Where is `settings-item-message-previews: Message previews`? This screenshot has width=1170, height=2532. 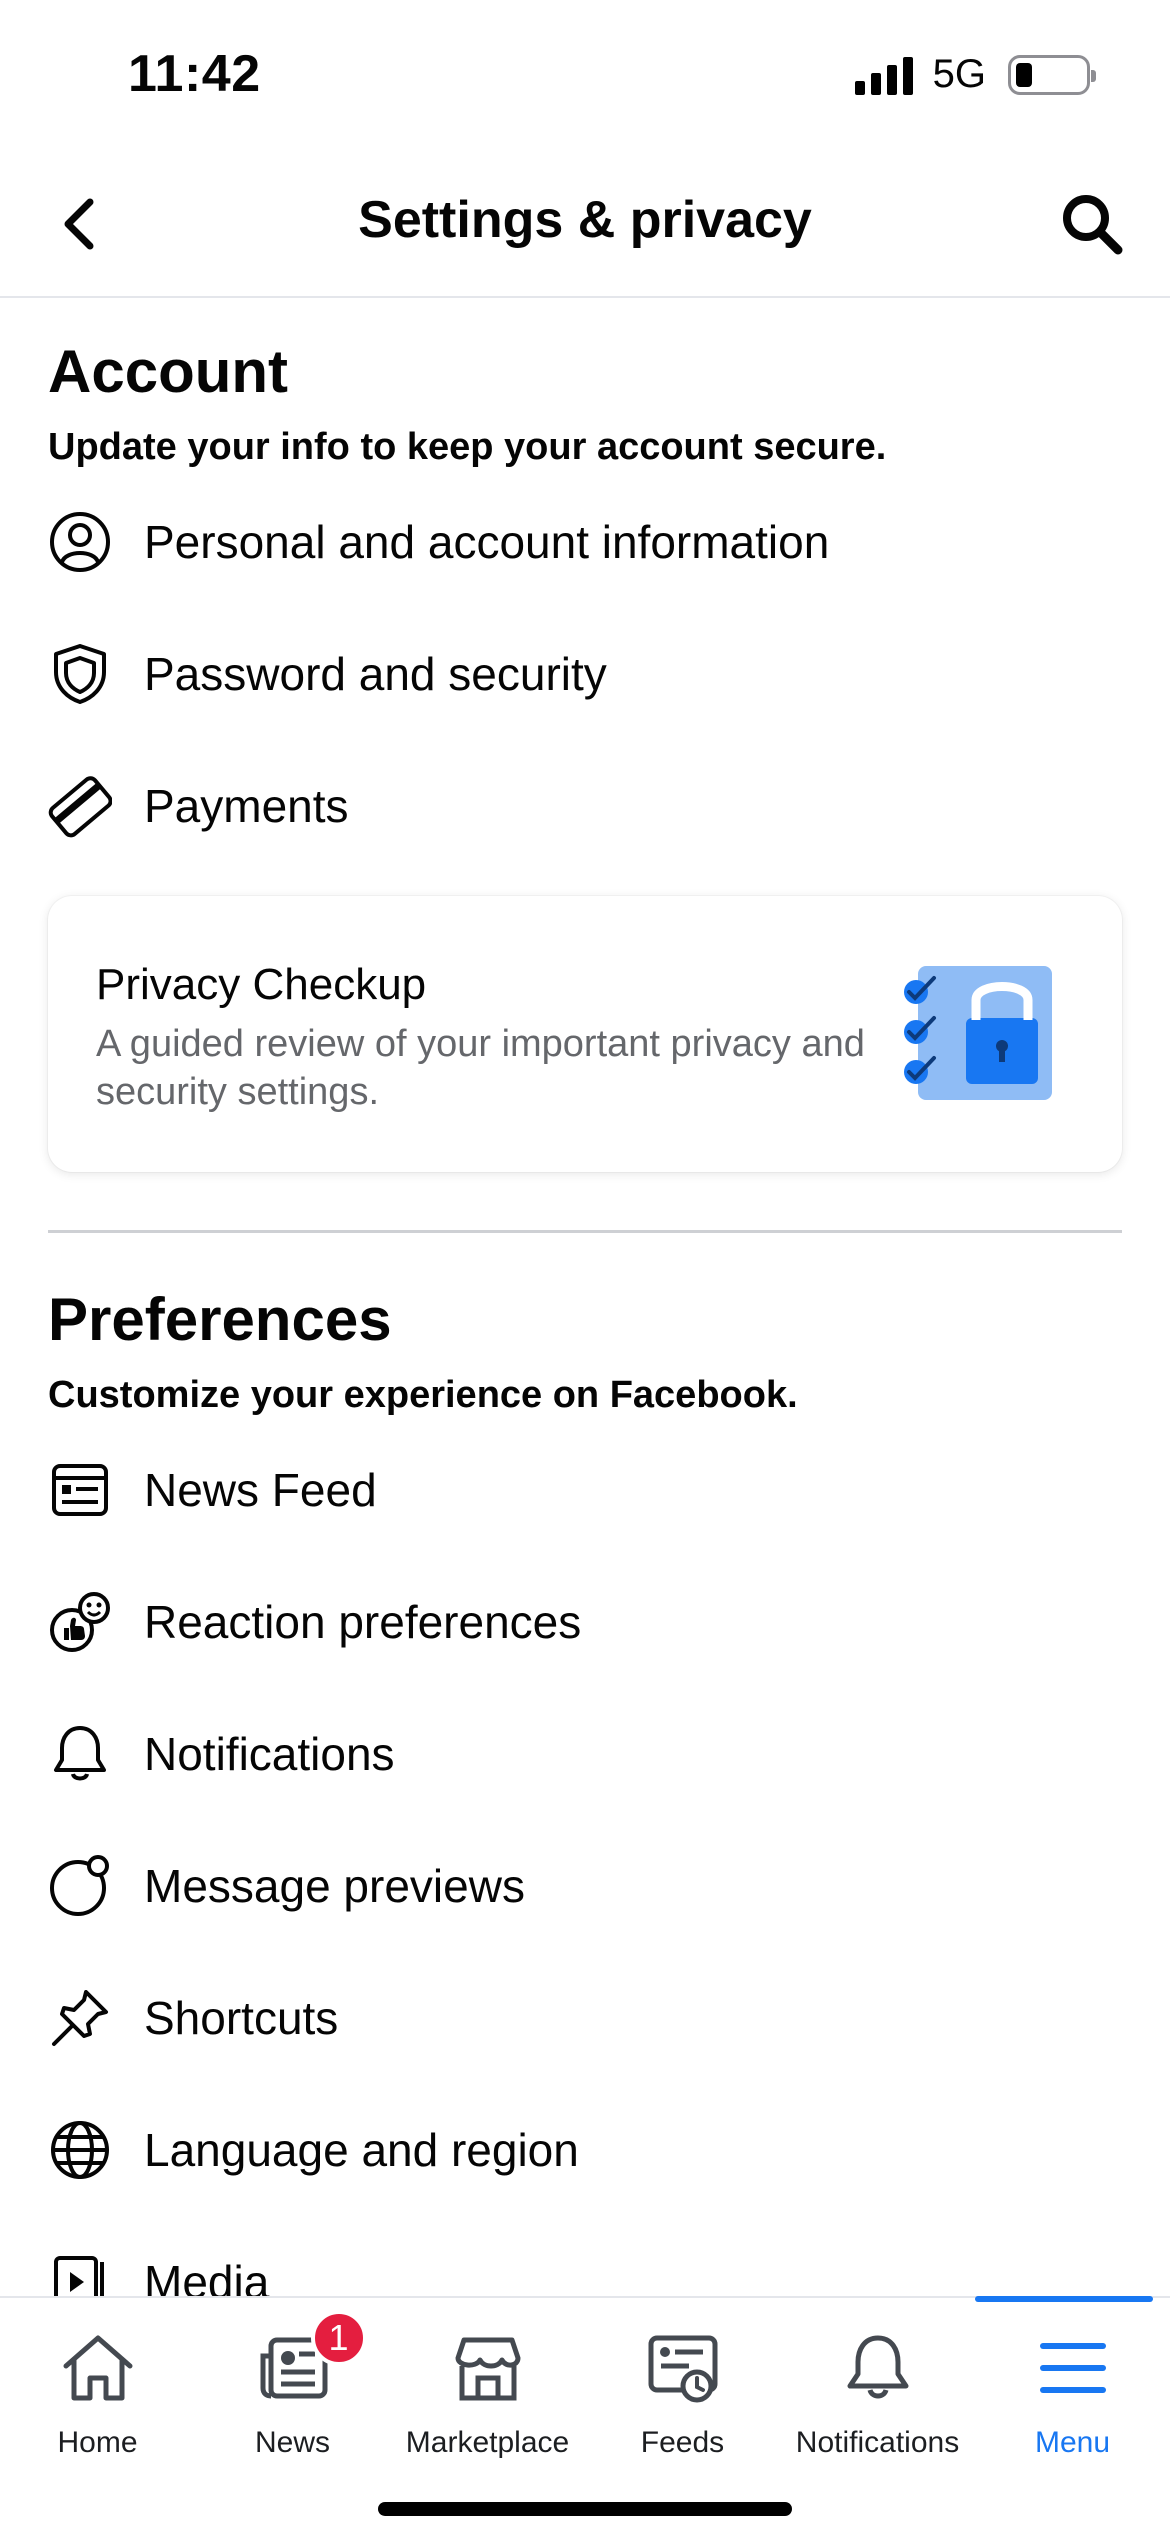
settings-item-message-previews: Message previews is located at coordinates (585, 1886).